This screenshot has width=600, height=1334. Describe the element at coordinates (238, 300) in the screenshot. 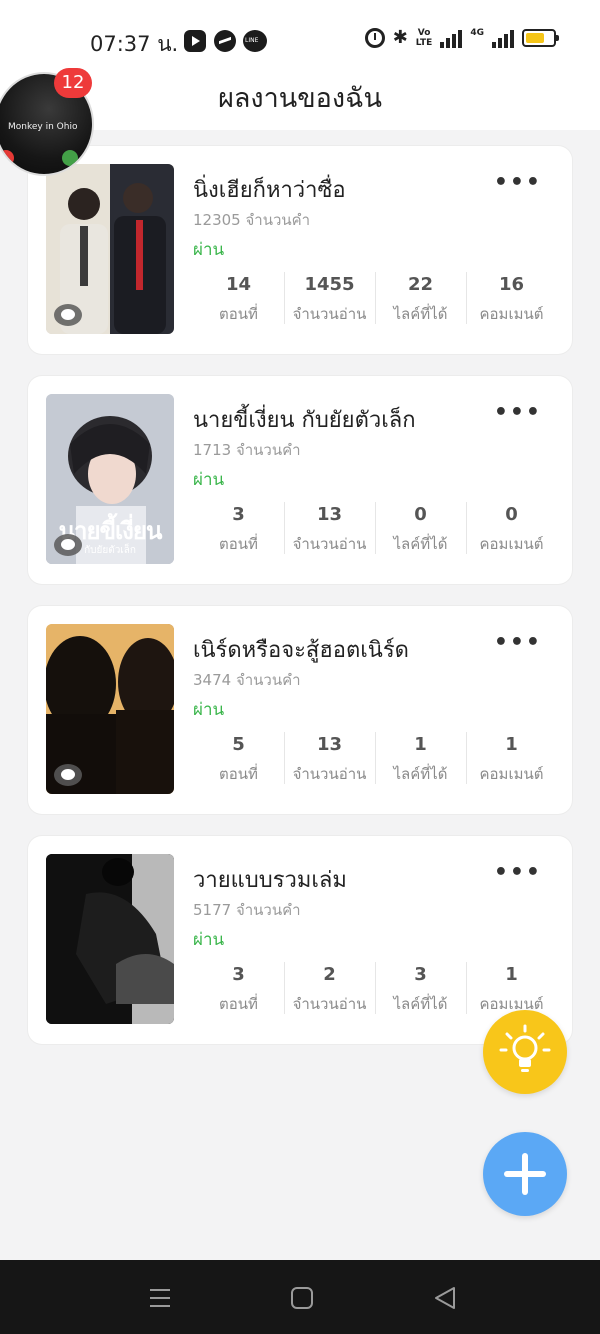

I see `stat-chapters: 14 ตอนที่` at that location.